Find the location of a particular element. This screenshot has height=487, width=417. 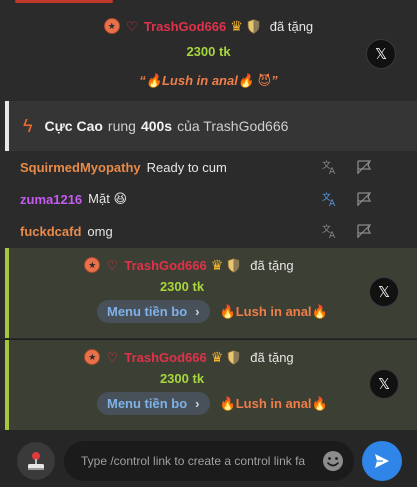

send-button is located at coordinates (382, 461).